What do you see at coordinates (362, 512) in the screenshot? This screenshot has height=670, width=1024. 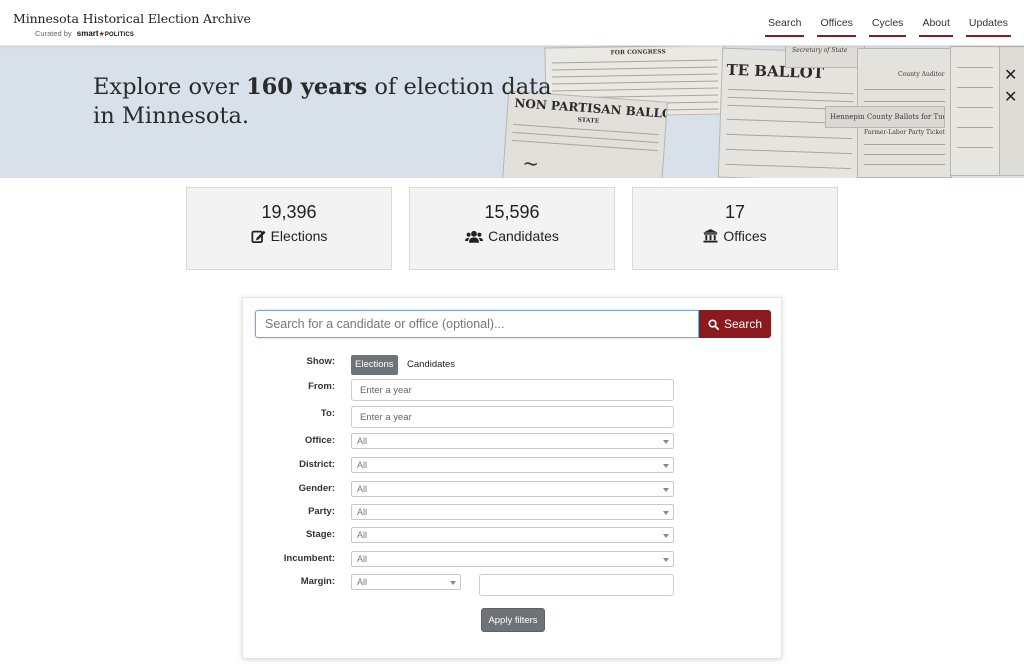 I see `party-select-value: All` at bounding box center [362, 512].